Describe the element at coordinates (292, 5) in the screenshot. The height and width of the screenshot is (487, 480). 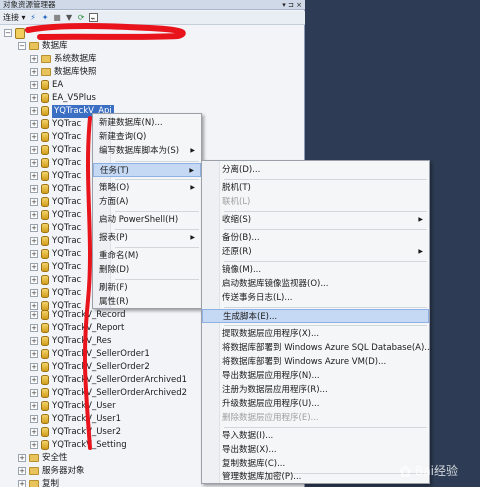
I see `panel-pin-controls: ▾ ⊐ ×` at that location.